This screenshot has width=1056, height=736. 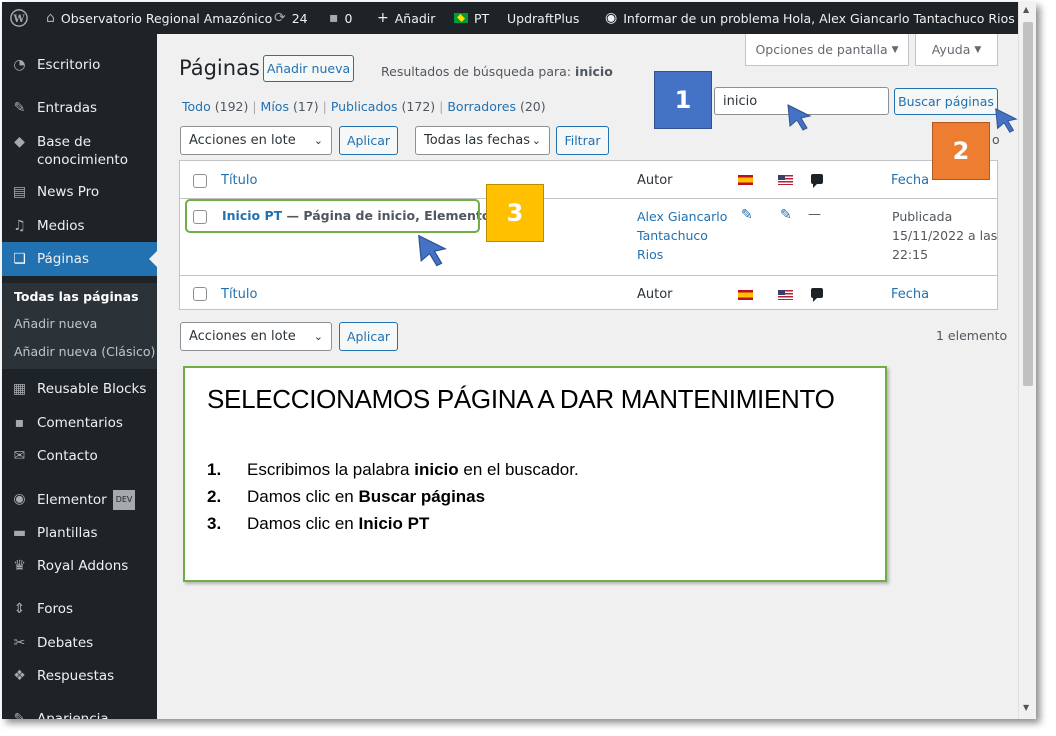 I want to click on apply-button-bottom: Aplicar, so click(x=368, y=336).